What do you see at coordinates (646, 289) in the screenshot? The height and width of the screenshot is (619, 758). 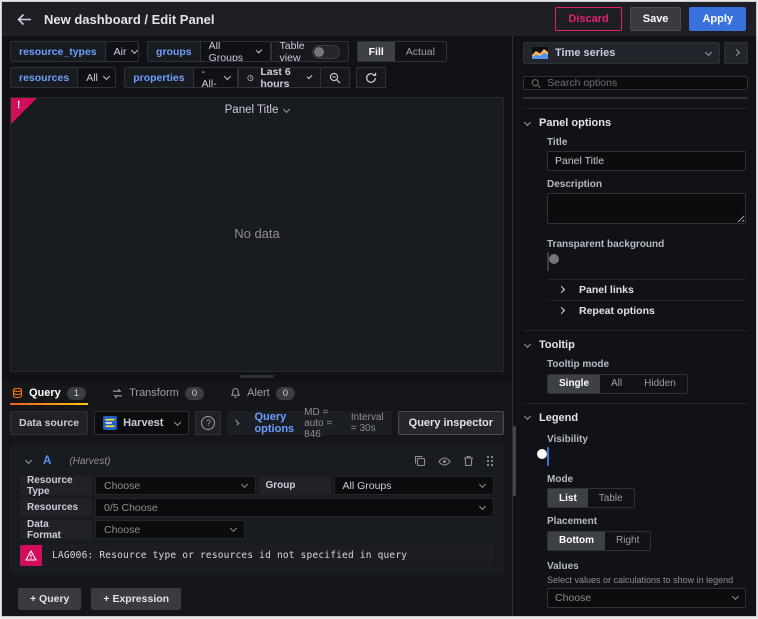 I see `panel-links-row: Panel links` at bounding box center [646, 289].